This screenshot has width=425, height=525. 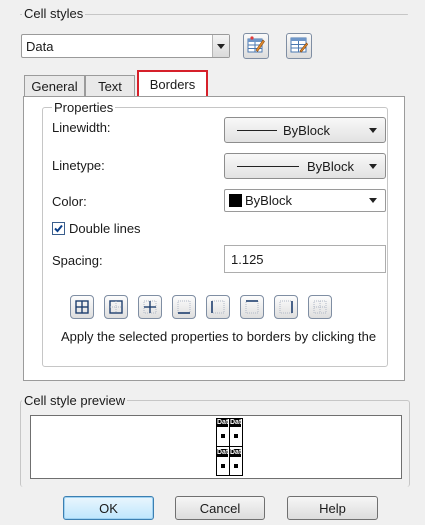 I want to click on linewidth-value: ByBlock, so click(x=306, y=130).